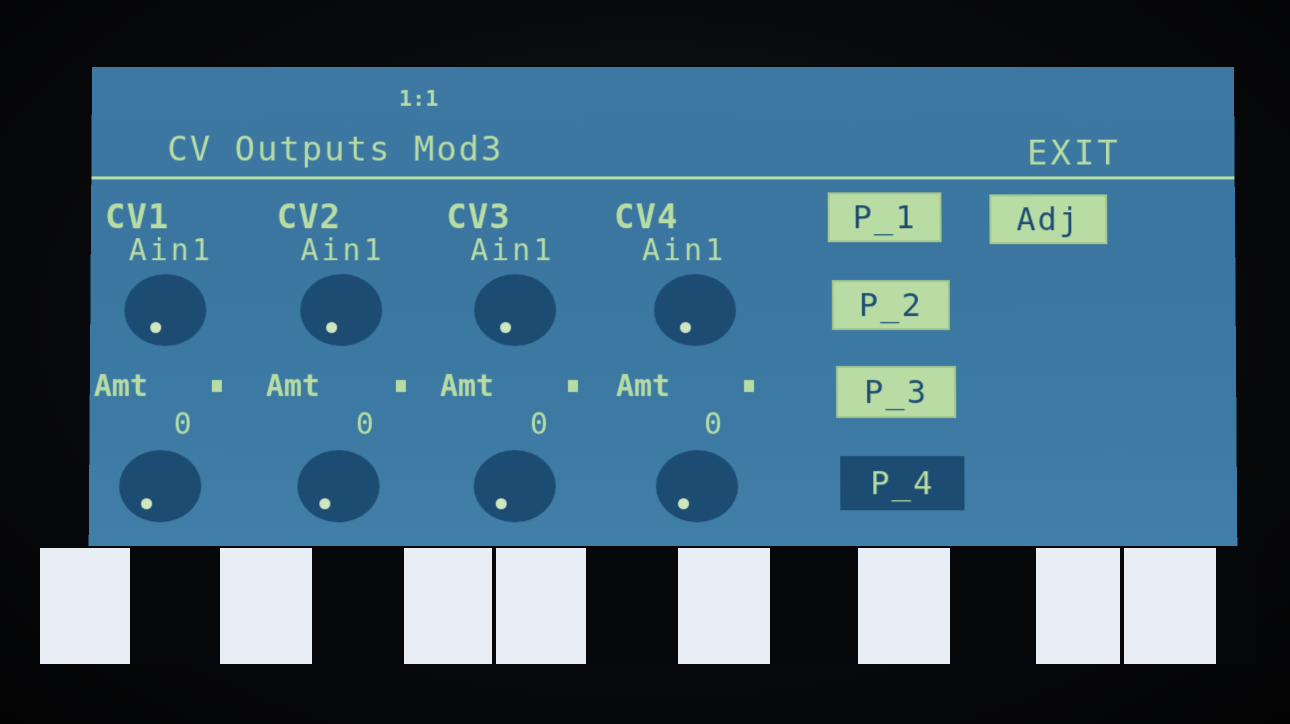  Describe the element at coordinates (539, 424) in the screenshot. I see `cv3-amt-value: 0` at that location.